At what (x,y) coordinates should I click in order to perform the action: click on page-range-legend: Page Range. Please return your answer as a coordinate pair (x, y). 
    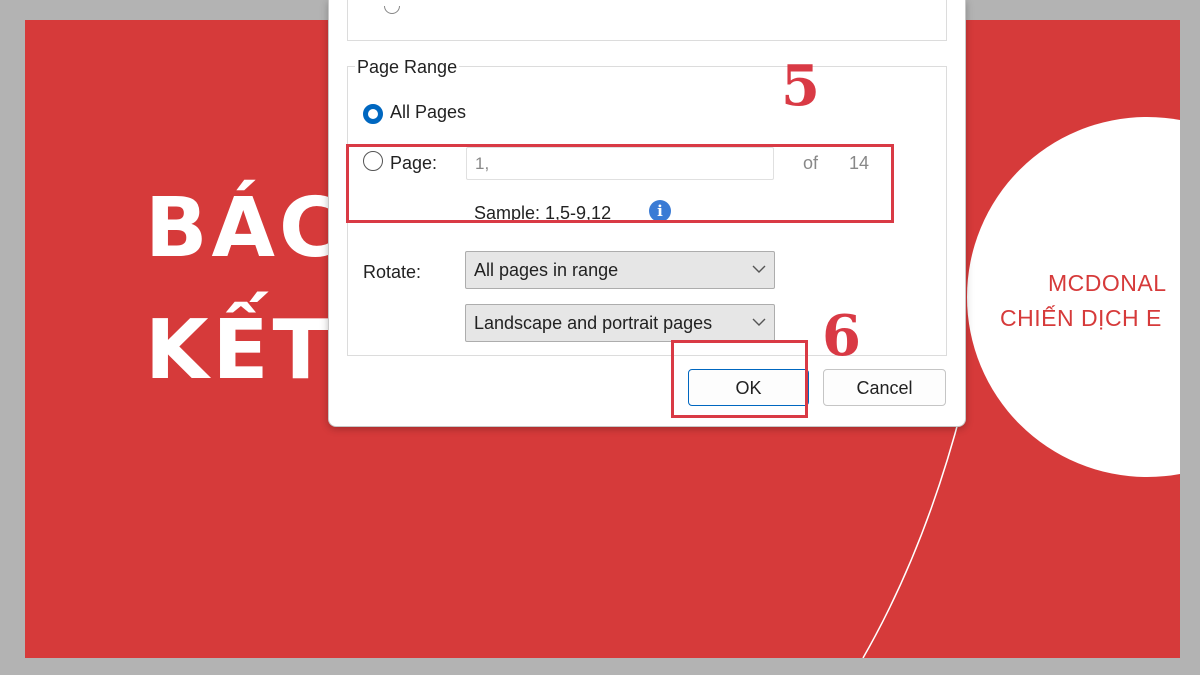
    Looking at the image, I should click on (407, 67).